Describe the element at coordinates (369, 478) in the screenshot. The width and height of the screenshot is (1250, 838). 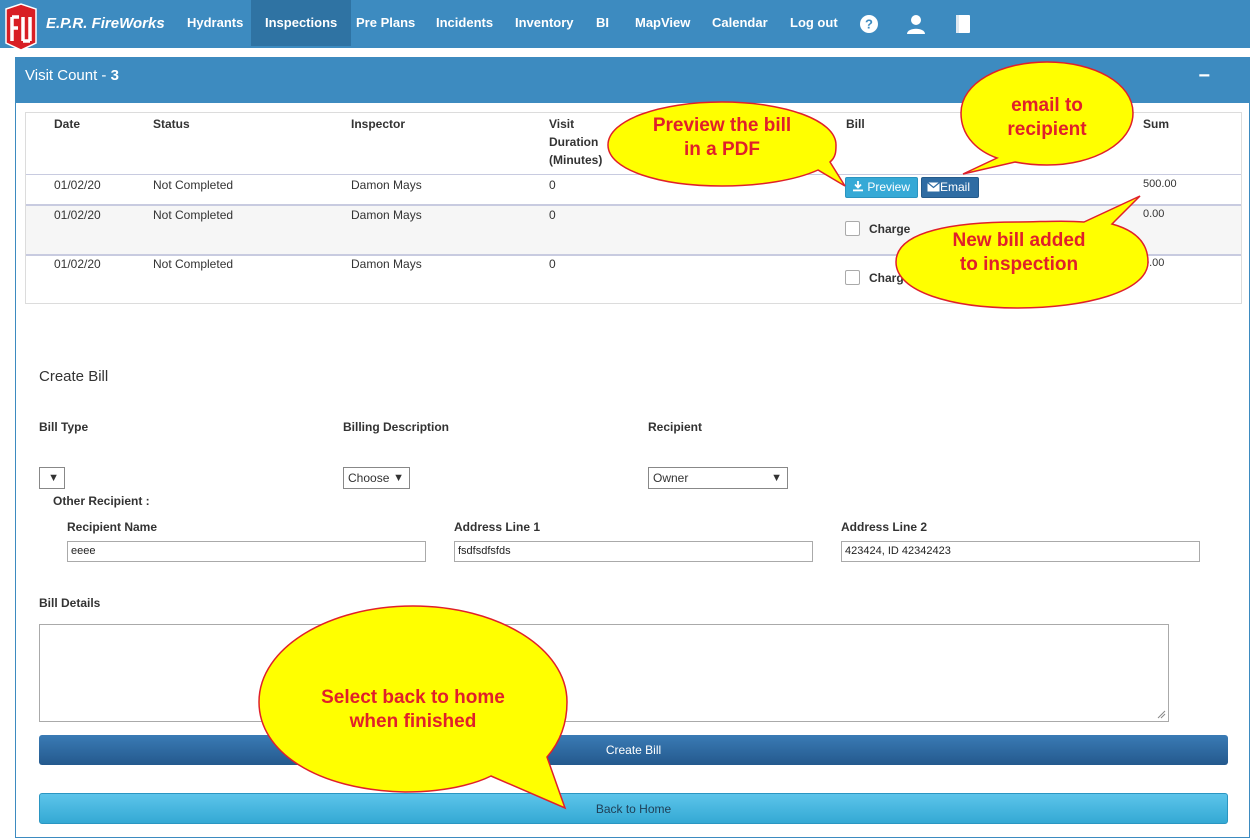
I see `billing-description-value: Choose` at that location.